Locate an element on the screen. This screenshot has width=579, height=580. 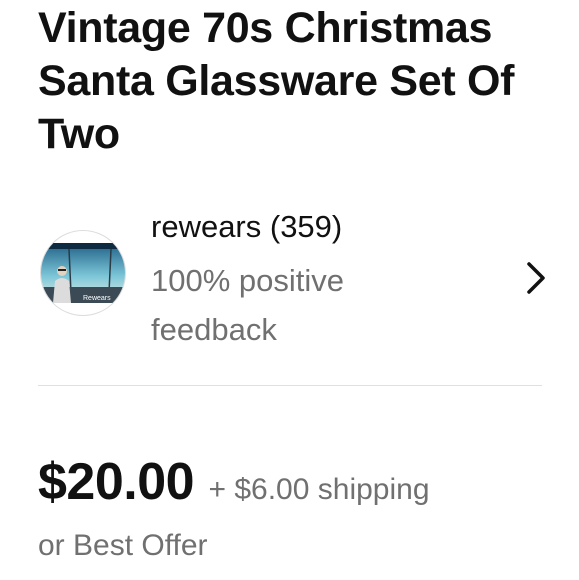
seller-avatar: Rewears is located at coordinates (83, 273).